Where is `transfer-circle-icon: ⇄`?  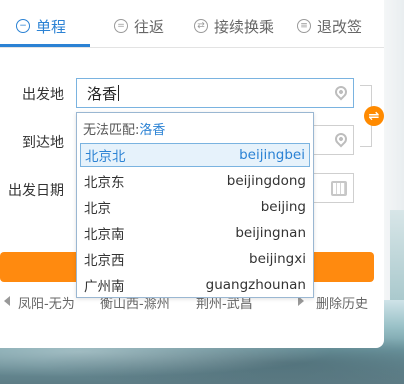
transfer-circle-icon: ⇄ is located at coordinates (201, 26).